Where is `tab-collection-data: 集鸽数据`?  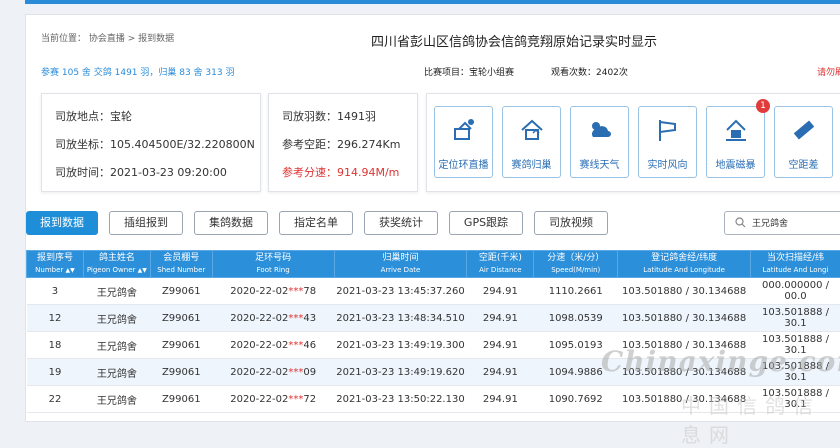
tab-collection-data: 集鸽数据 is located at coordinates (231, 223).